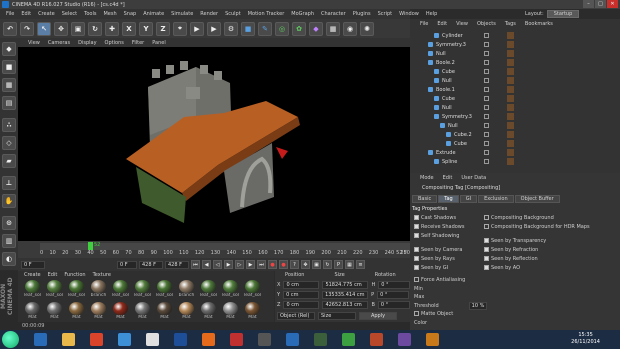  I want to click on attribute-checkbox-row: Seen by GI, so click(431, 268).